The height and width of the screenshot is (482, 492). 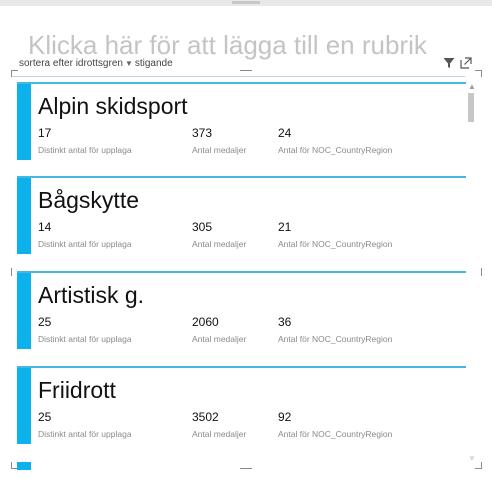 What do you see at coordinates (285, 417) in the screenshot?
I see `countries-value: 92` at bounding box center [285, 417].